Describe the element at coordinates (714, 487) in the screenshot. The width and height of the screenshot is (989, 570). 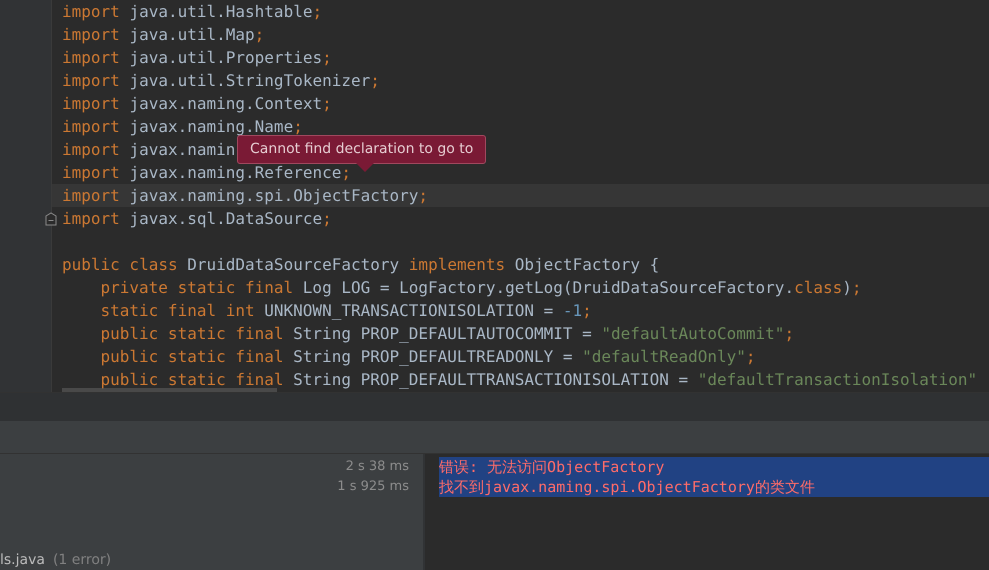
I see `error-message: 找不到javax.naming.spi.ObjectFactory的类文件` at that location.